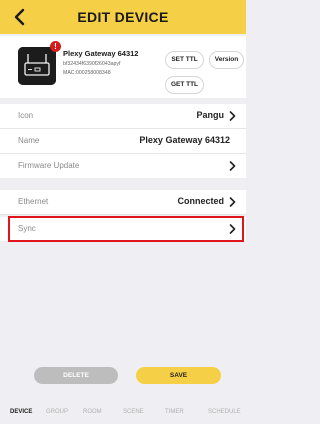  Describe the element at coordinates (92, 64) in the screenshot. I see `device-id: bf32434f6390f26043apyf` at that location.